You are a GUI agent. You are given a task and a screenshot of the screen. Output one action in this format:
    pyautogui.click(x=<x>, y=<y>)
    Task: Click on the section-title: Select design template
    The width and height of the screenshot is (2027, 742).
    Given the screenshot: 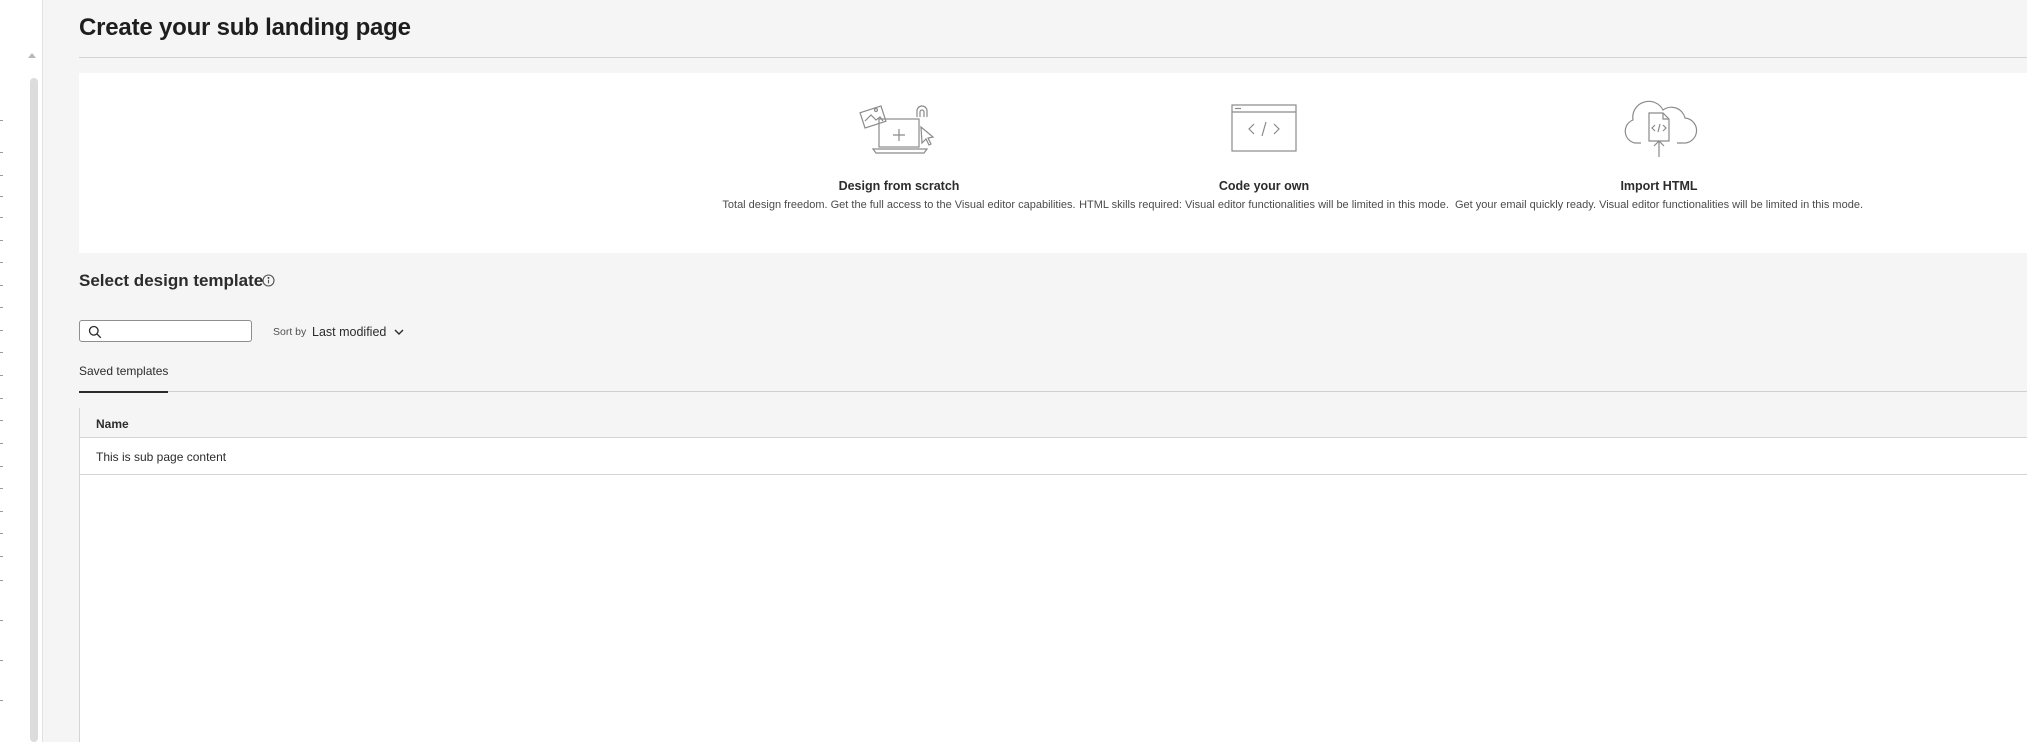 What is the action you would take?
    pyautogui.click(x=171, y=280)
    